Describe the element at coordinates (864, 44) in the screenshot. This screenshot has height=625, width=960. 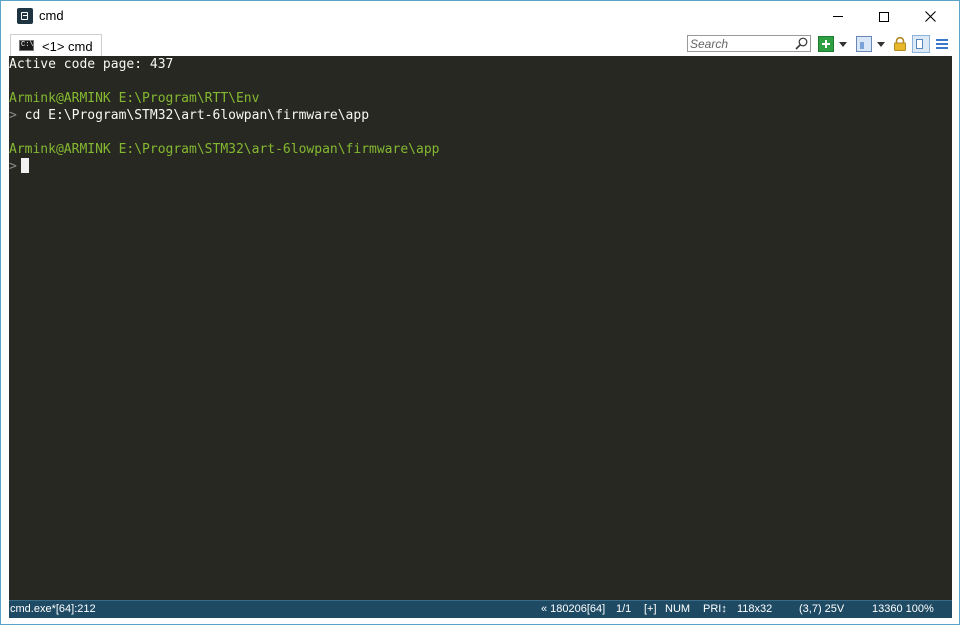
I see `split-view-icon` at that location.